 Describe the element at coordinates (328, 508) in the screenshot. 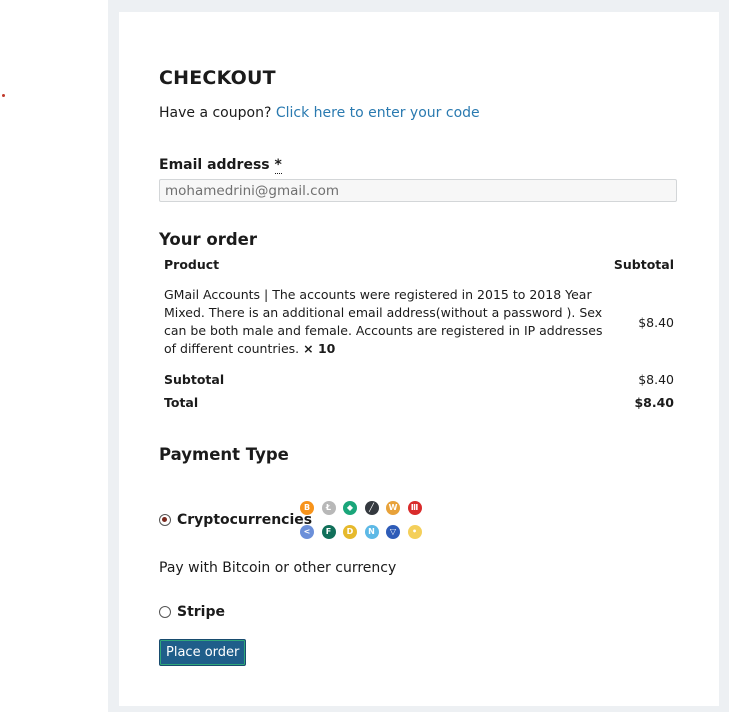

I see `litecoin-icon: Ł` at that location.